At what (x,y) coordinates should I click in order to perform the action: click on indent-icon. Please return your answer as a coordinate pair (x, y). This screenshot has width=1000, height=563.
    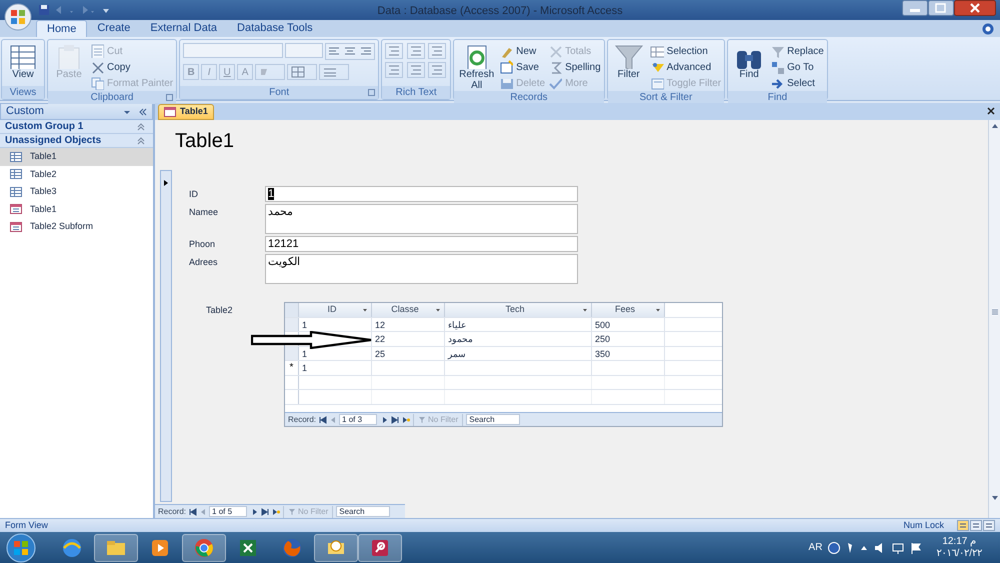
    Looking at the image, I should click on (394, 51).